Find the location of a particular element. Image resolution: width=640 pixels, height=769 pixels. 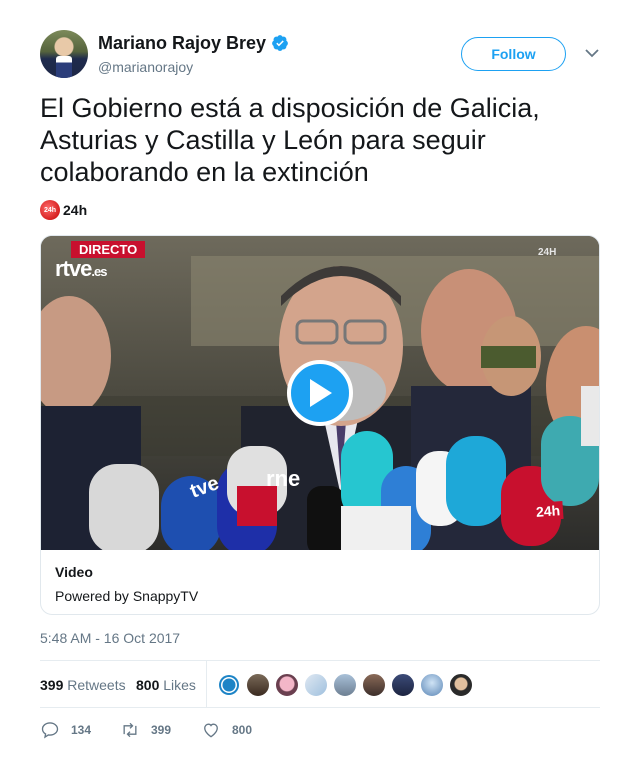

like-count: 800 is located at coordinates (242, 730).